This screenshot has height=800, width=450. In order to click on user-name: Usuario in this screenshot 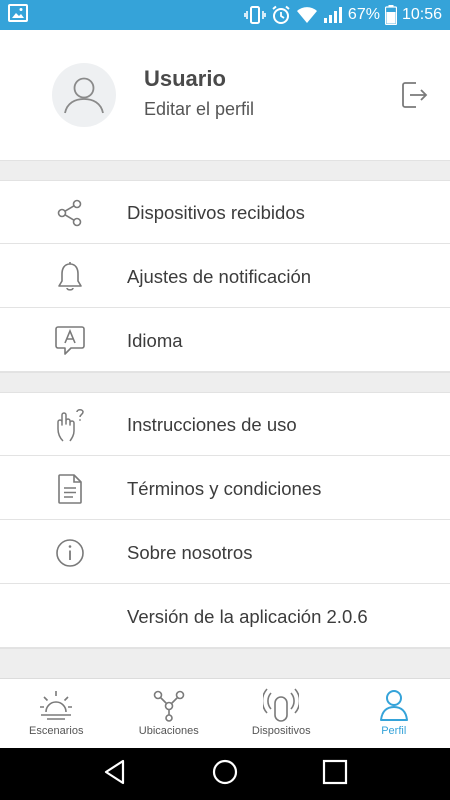, I will do `click(185, 78)`.